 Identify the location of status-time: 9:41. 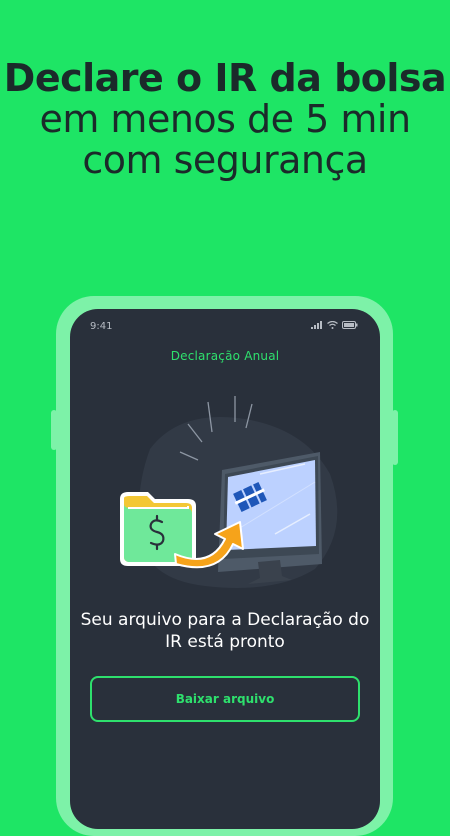
(101, 326).